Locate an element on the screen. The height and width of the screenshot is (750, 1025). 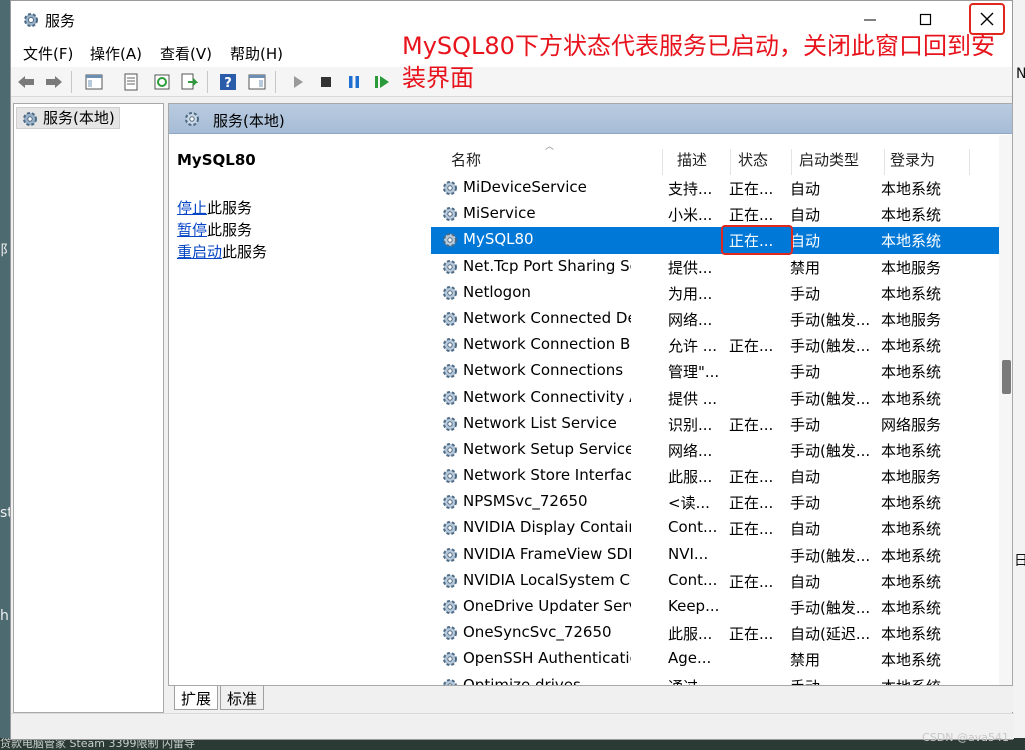
menu-file: 文件(F) is located at coordinates (48, 53).